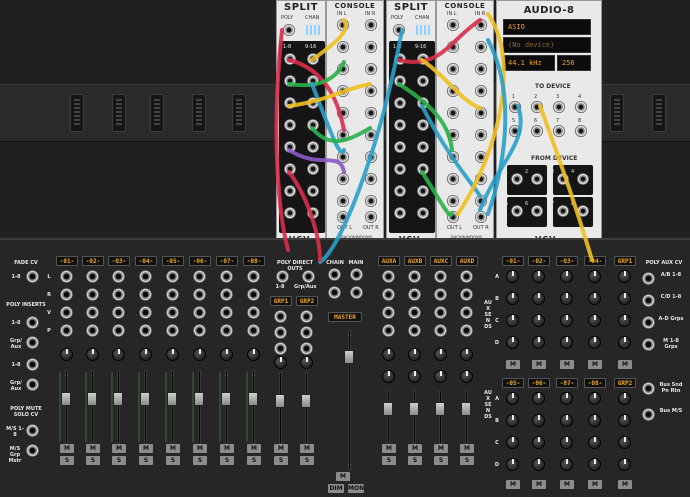  What do you see at coordinates (440, 354) in the screenshot?
I see `aux-knob` at bounding box center [440, 354].